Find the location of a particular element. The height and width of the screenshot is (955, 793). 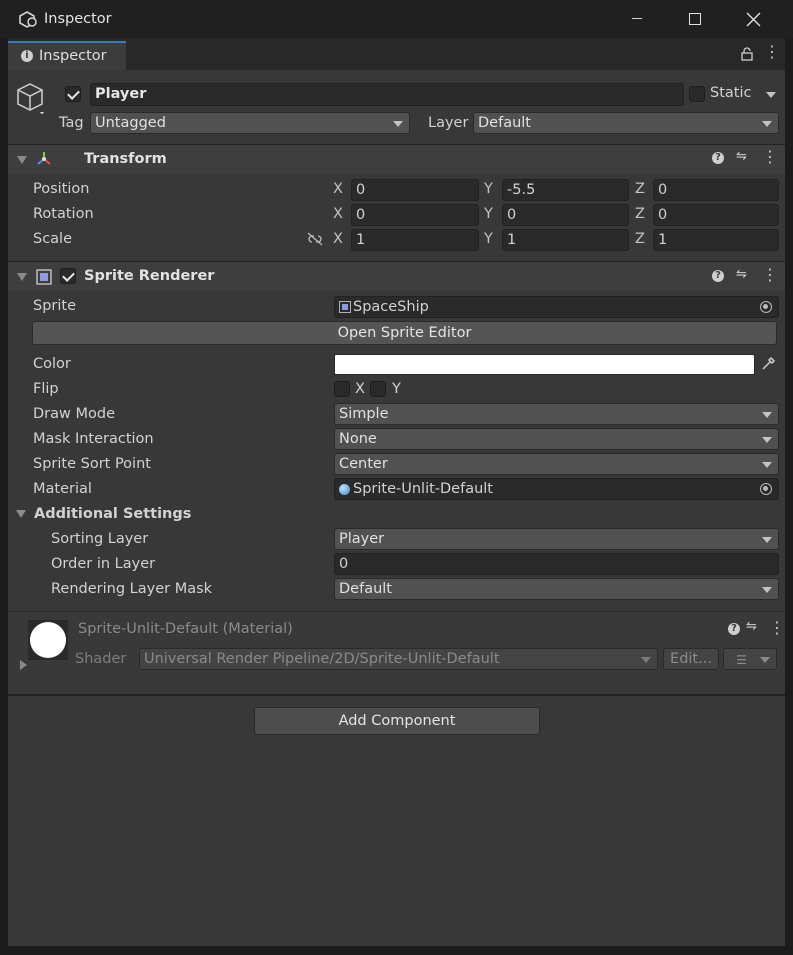

rotation-x-input: 0 is located at coordinates (415, 215).